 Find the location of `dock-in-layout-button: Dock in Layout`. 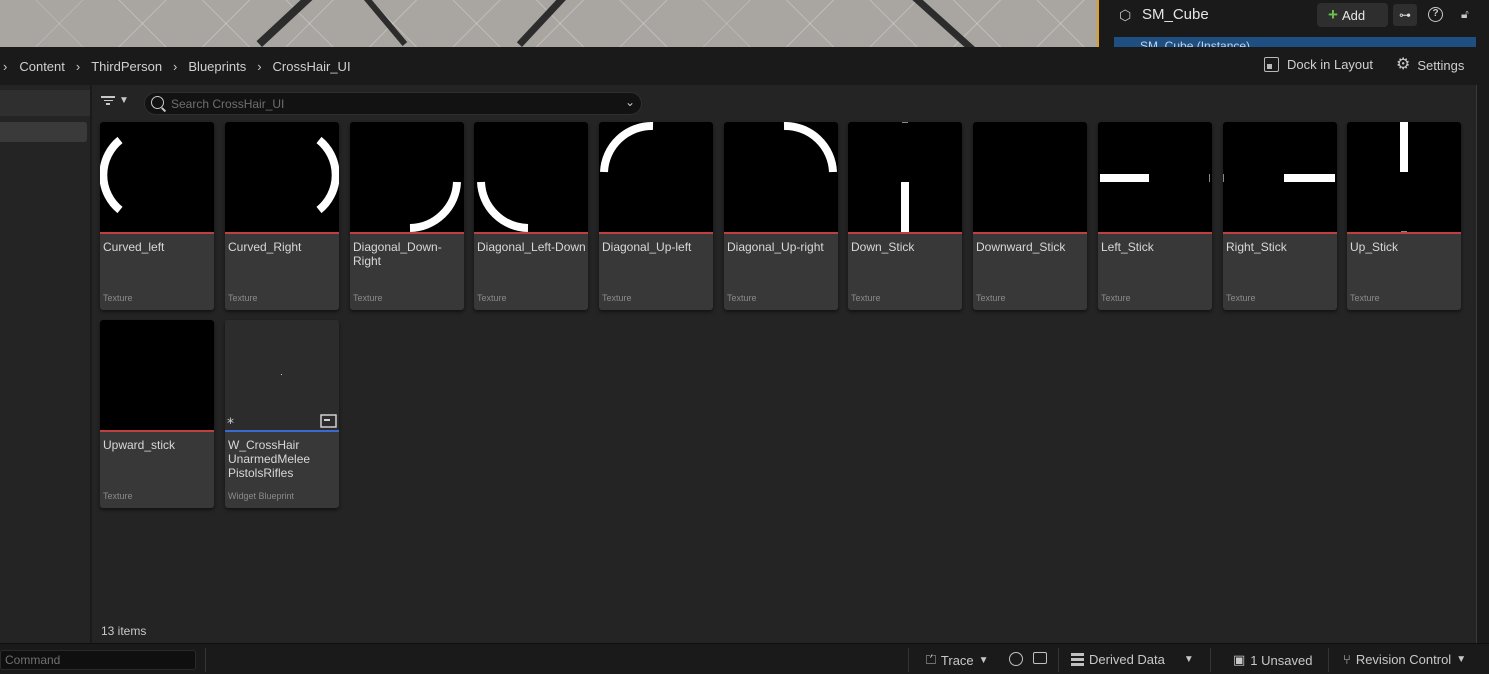

dock-in-layout-button: Dock in Layout is located at coordinates (1318, 64).